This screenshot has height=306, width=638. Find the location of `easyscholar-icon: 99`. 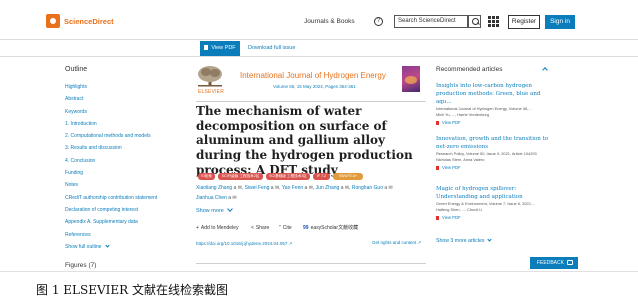

easyscholar-icon: 99 is located at coordinates (306, 228).